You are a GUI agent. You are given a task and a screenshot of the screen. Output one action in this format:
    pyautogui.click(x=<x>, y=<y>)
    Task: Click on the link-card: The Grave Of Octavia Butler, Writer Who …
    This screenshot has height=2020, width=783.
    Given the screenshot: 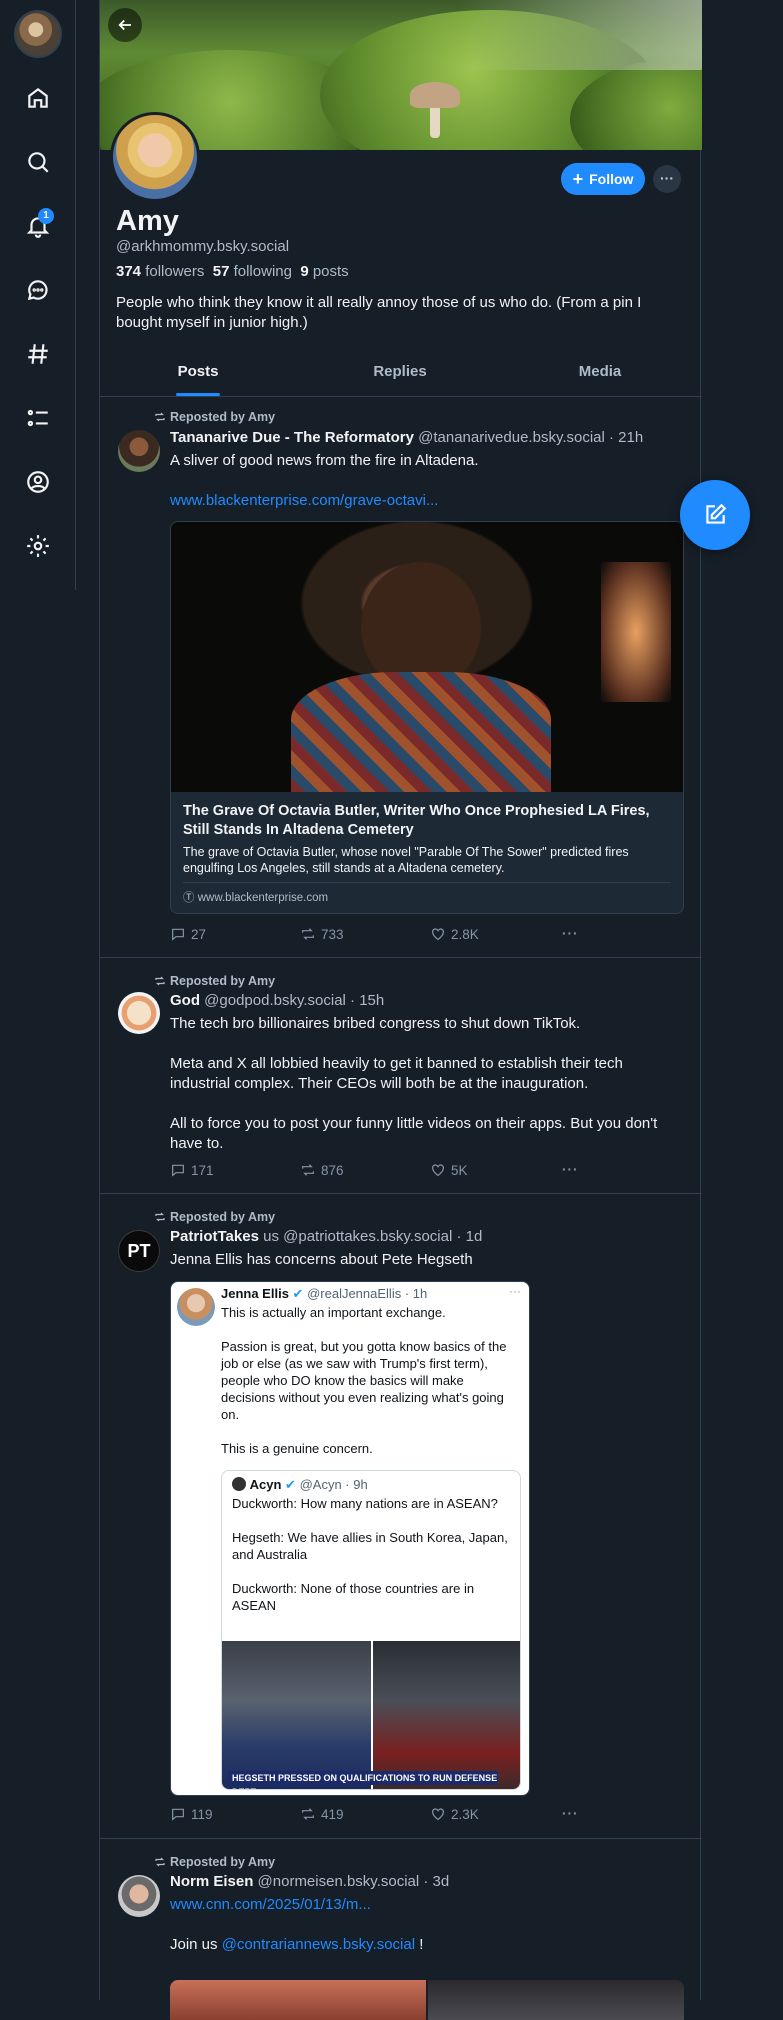 What is the action you would take?
    pyautogui.click(x=427, y=717)
    